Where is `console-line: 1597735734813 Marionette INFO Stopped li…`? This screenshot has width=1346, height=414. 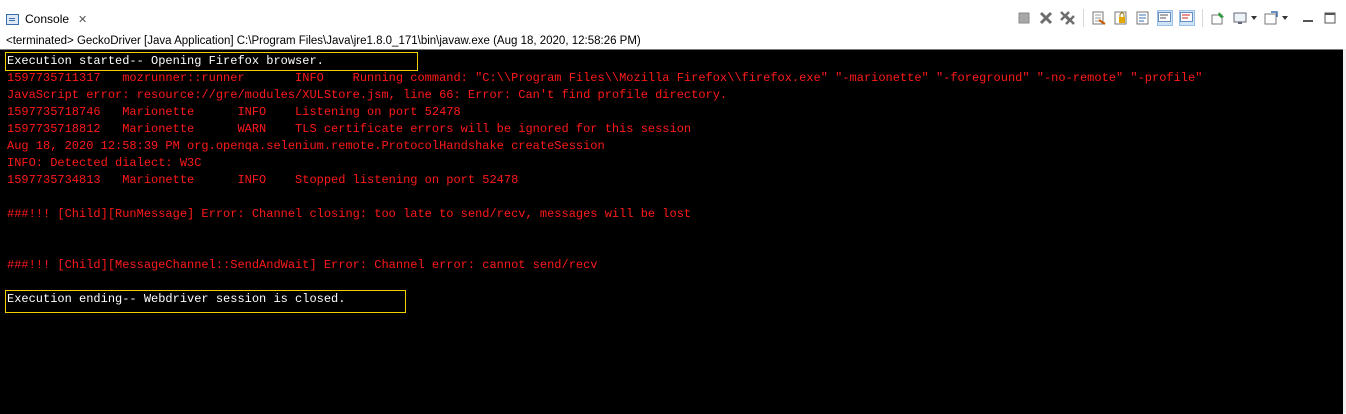
console-line: 1597735734813 Marionette INFO Stopped li… is located at coordinates (263, 180).